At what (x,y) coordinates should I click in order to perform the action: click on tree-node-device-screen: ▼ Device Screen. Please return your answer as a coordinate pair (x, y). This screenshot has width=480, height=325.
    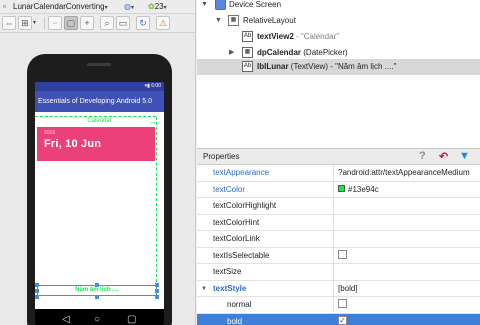
    Looking at the image, I should click on (338, 6).